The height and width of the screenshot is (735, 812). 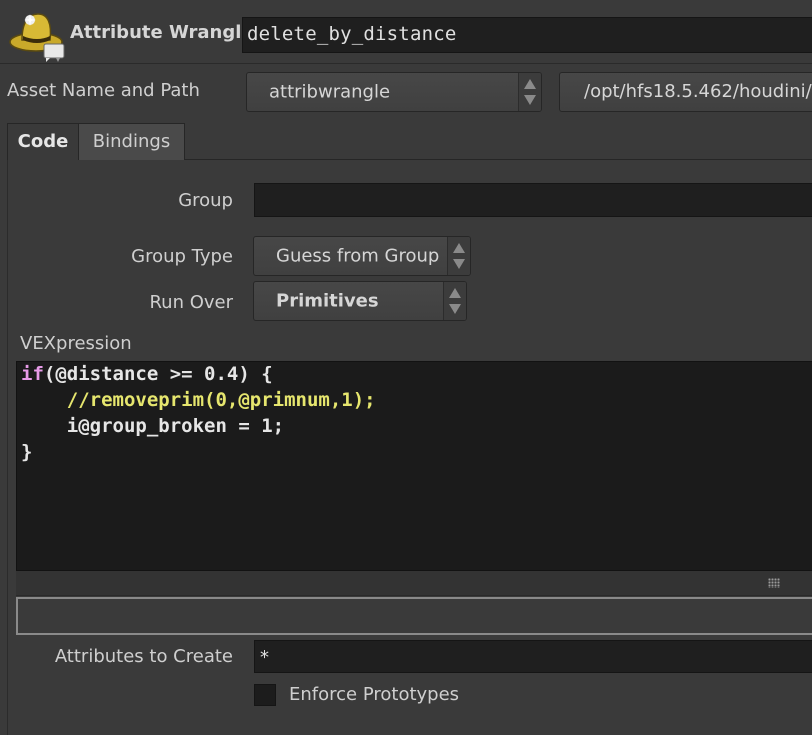 I want to click on enforce-prototypes-label: Enforce Prototypes, so click(x=374, y=694).